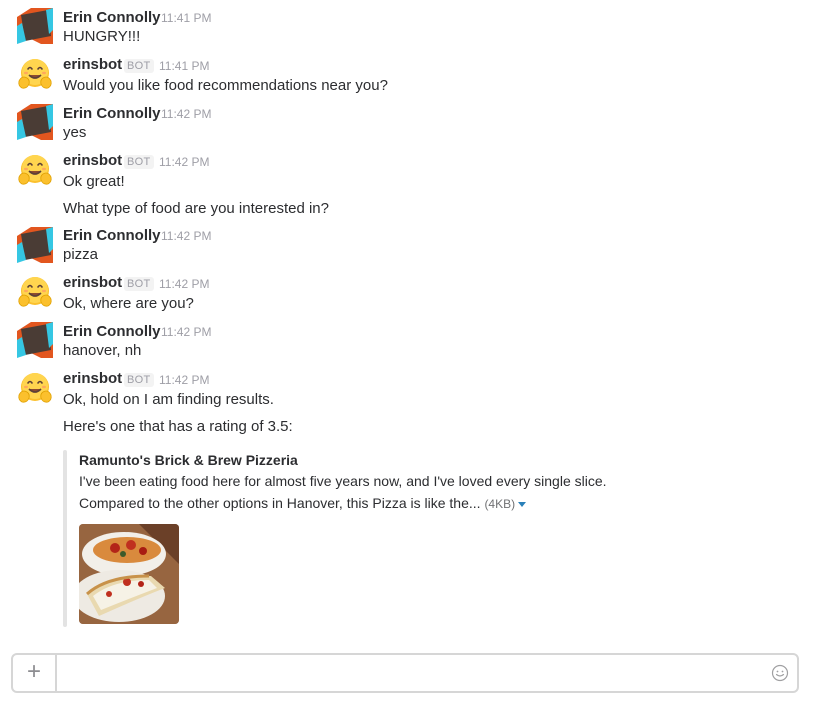 The width and height of the screenshot is (814, 702). I want to click on pizza-photo, so click(129, 574).